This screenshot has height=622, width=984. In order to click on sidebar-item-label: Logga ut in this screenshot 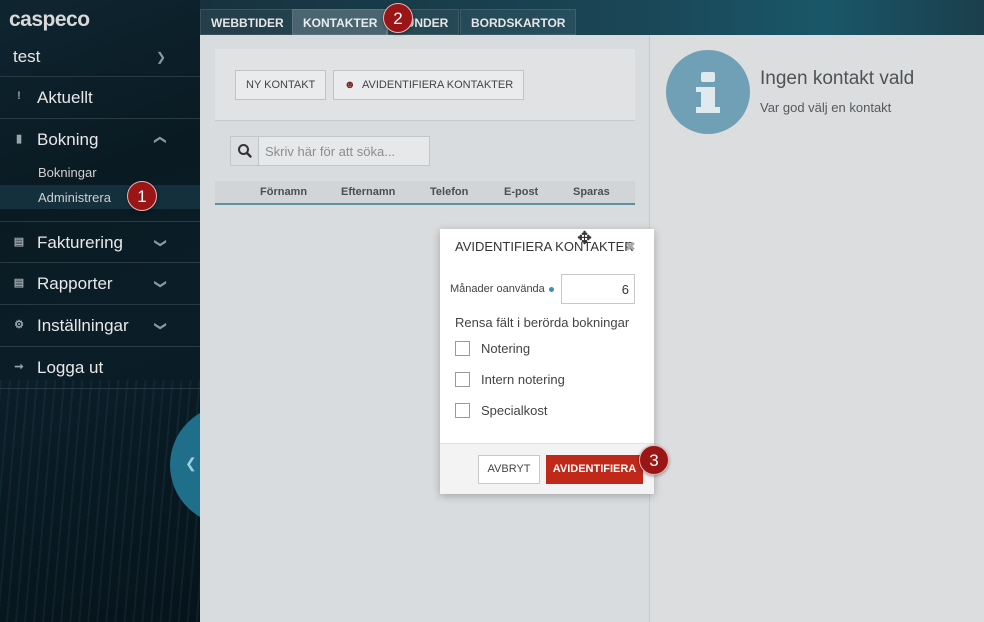, I will do `click(70, 367)`.